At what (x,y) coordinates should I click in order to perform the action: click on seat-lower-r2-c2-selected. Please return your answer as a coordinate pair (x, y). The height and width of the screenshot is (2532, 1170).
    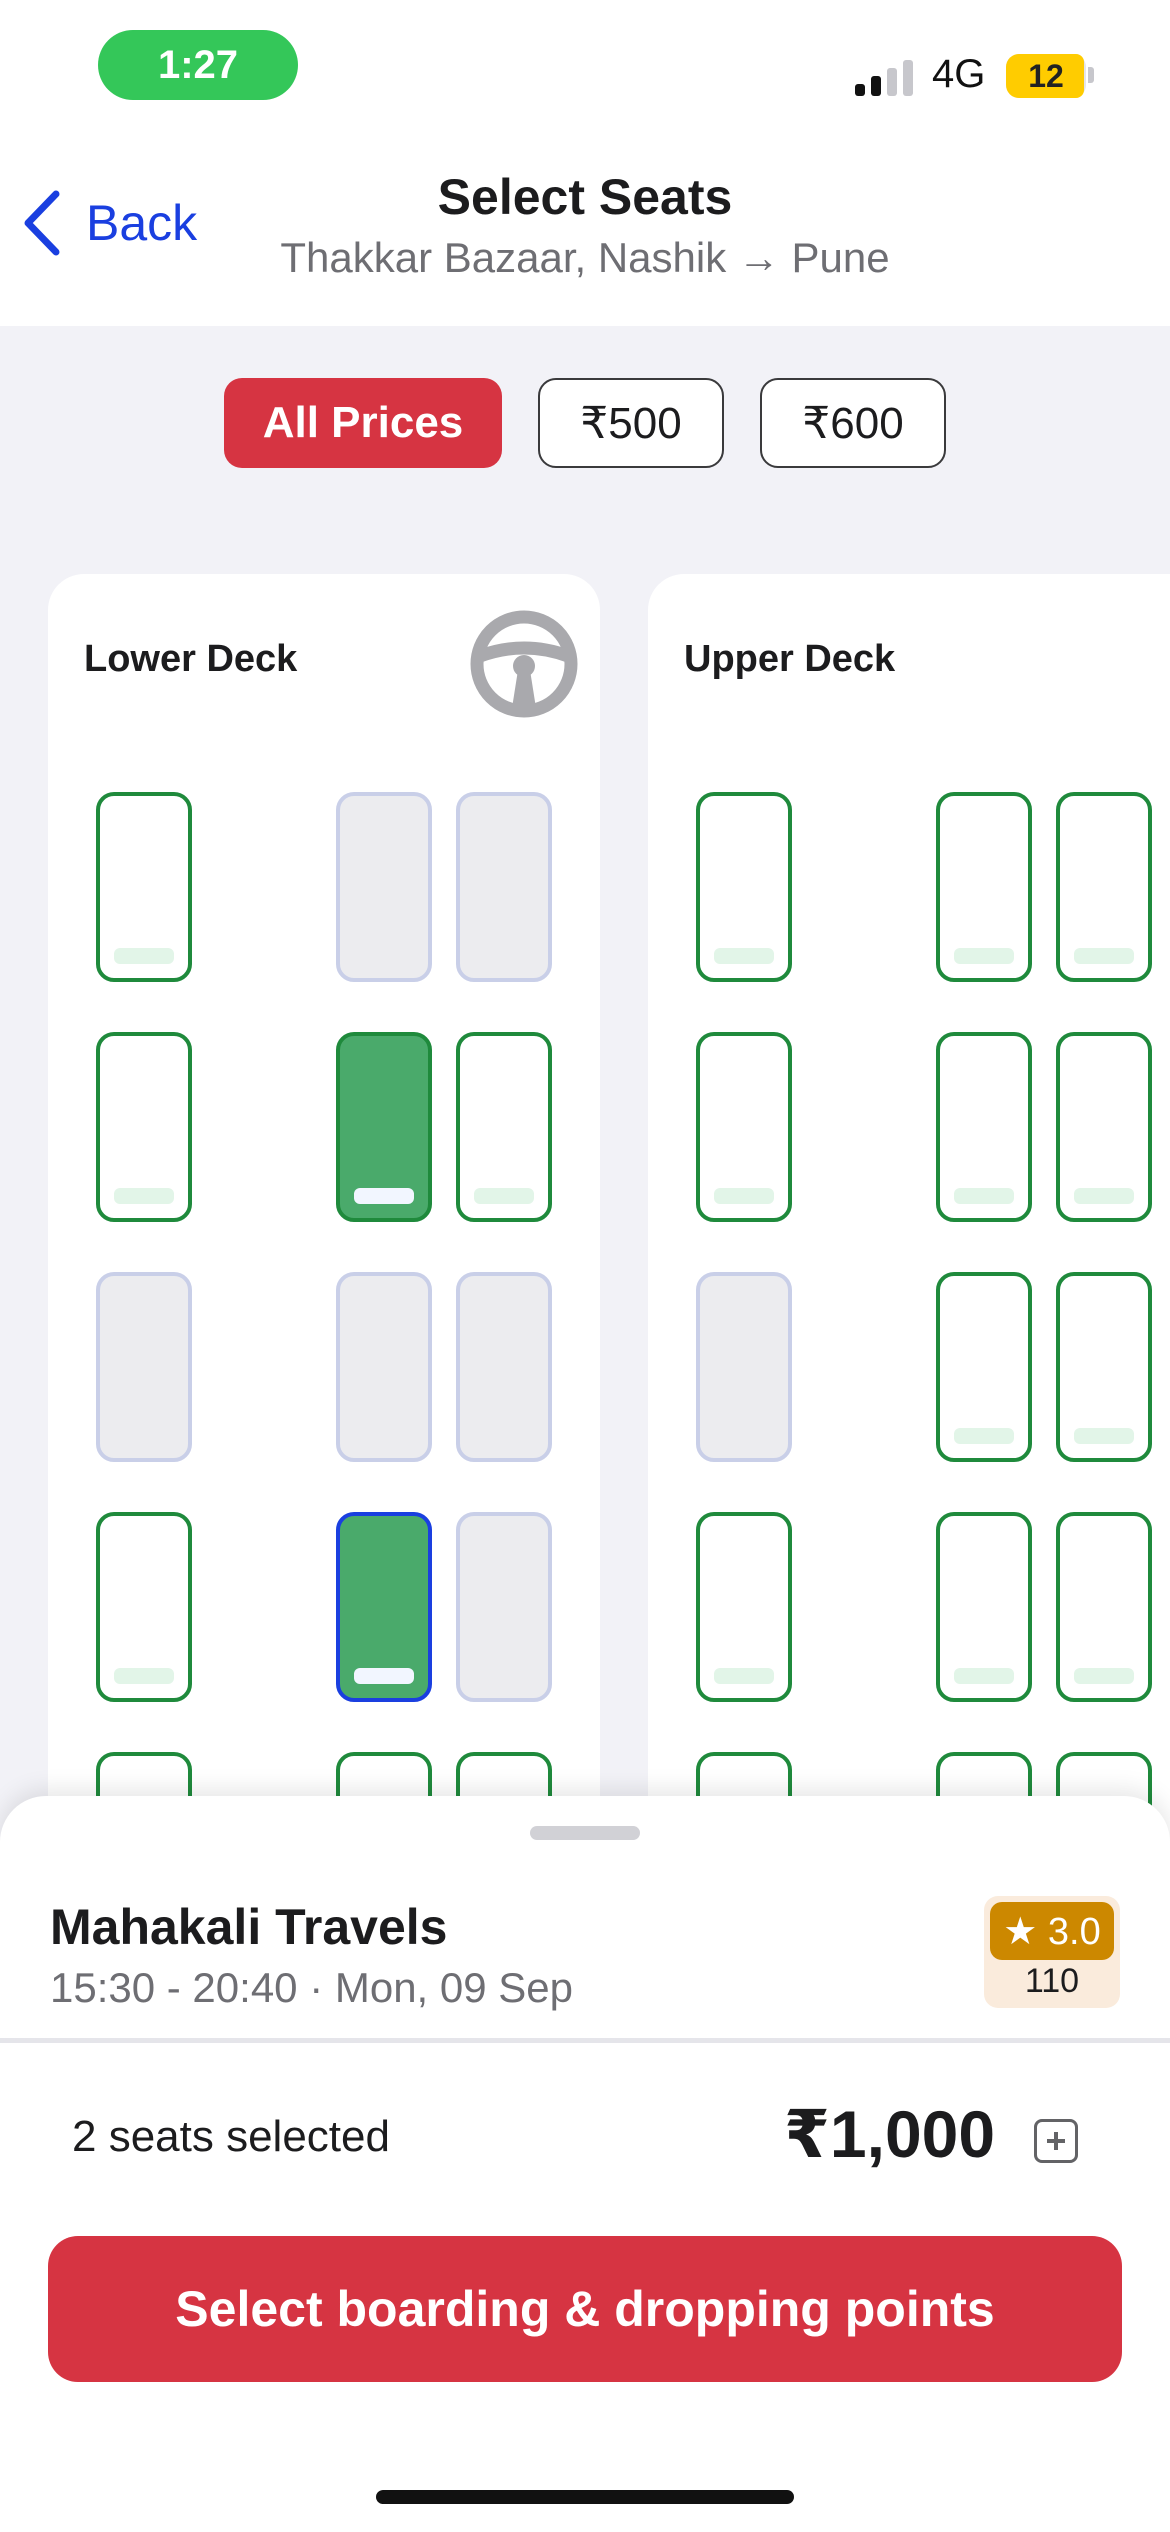
    Looking at the image, I should click on (384, 1127).